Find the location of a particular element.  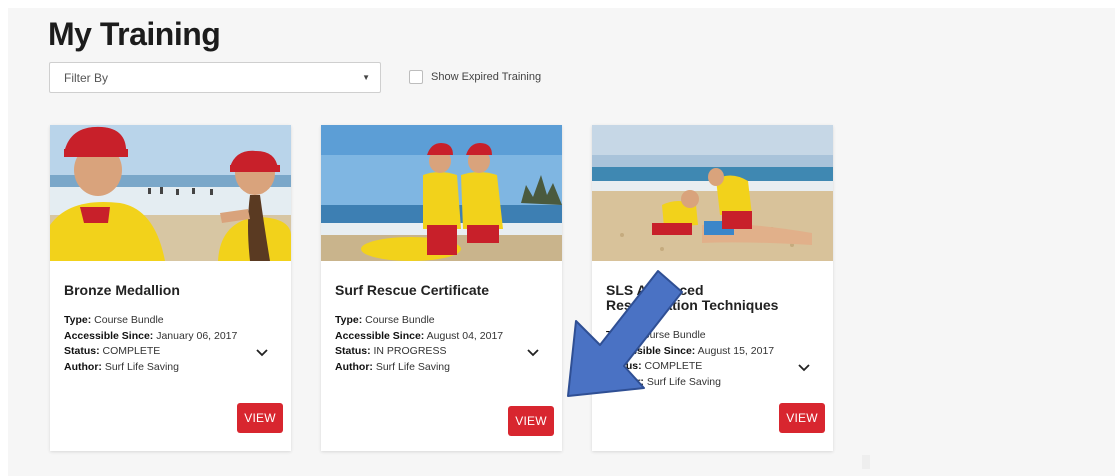

course-title-line: Resuscitation Techniques is located at coordinates (692, 305).